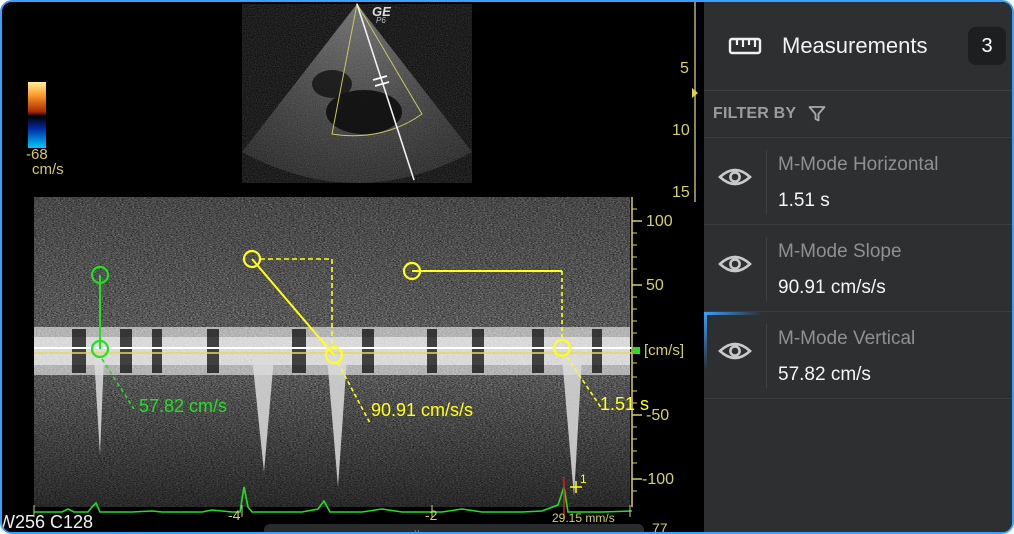  What do you see at coordinates (847, 338) in the screenshot?
I see `measurement-name: M-Mode Vertical` at bounding box center [847, 338].